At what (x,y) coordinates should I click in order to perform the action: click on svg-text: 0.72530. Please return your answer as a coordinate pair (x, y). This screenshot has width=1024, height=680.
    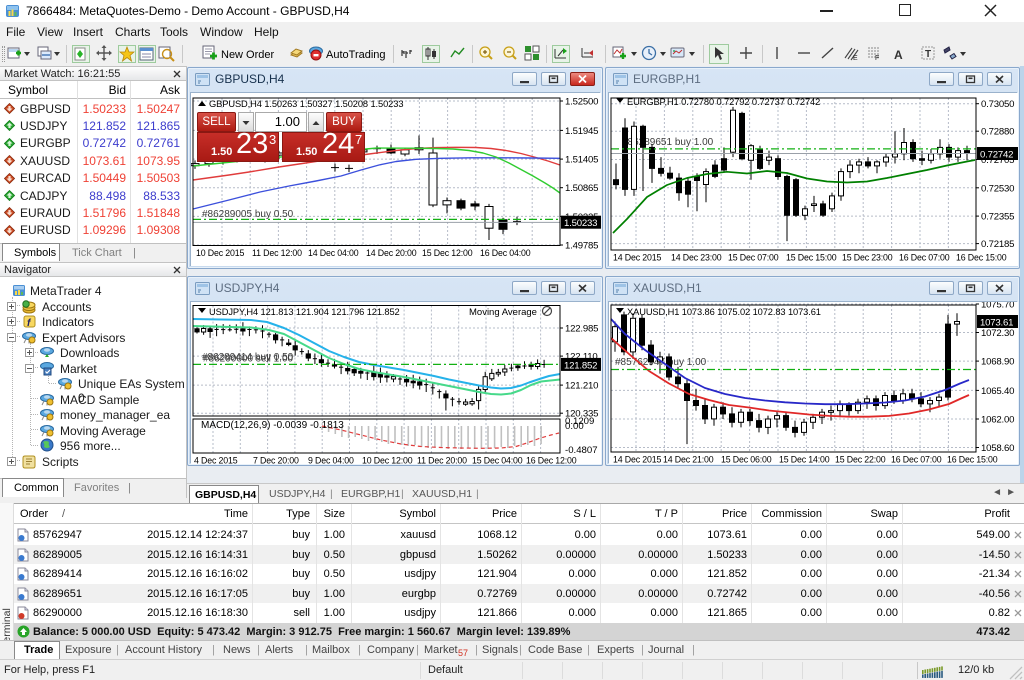
    Looking at the image, I should click on (997, 188).